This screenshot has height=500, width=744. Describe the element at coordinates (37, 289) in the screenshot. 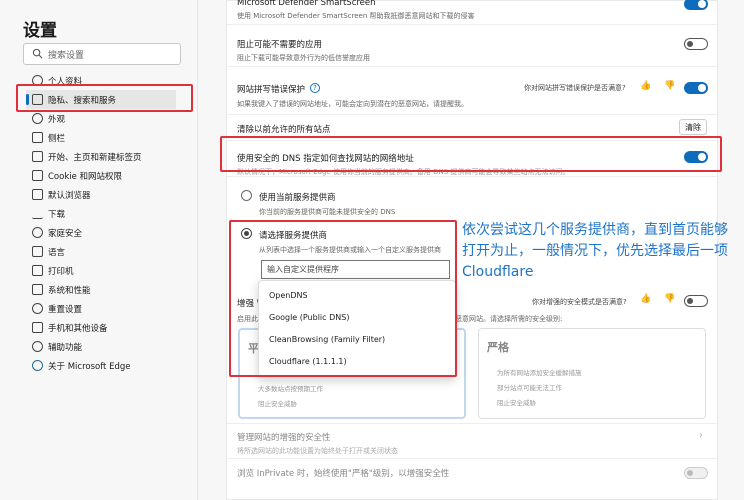

I see `system-icon` at that location.